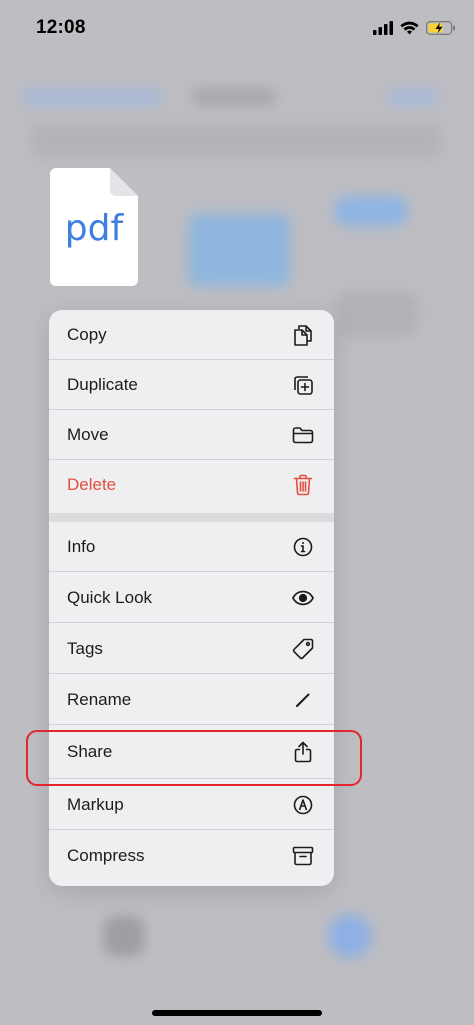  Describe the element at coordinates (110, 597) in the screenshot. I see `menu-item-label: Quick Look` at that location.